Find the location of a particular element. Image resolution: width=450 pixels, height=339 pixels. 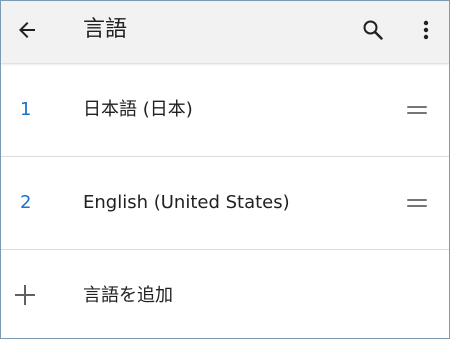

search-button is located at coordinates (373, 30).